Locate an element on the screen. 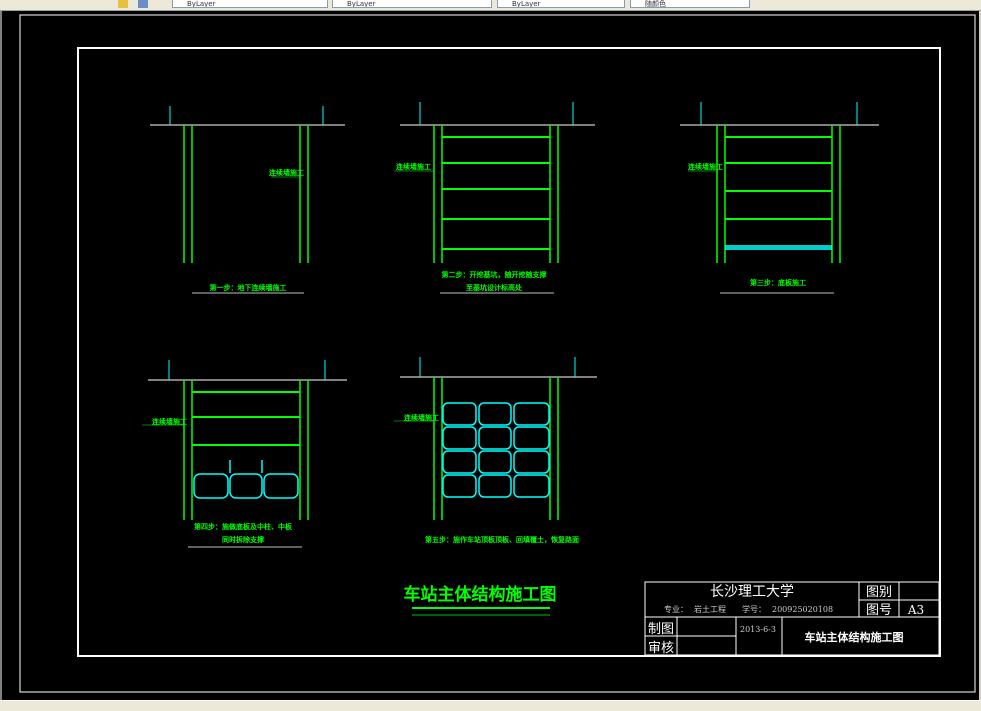 The height and width of the screenshot is (711, 981). lineweight-dropdown: ByLayer is located at coordinates (561, 4).